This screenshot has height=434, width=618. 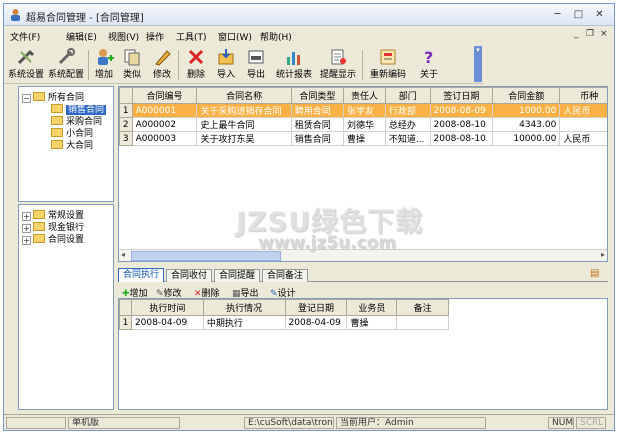 I want to click on toolbar-overflow-button: ▾, so click(x=478, y=64).